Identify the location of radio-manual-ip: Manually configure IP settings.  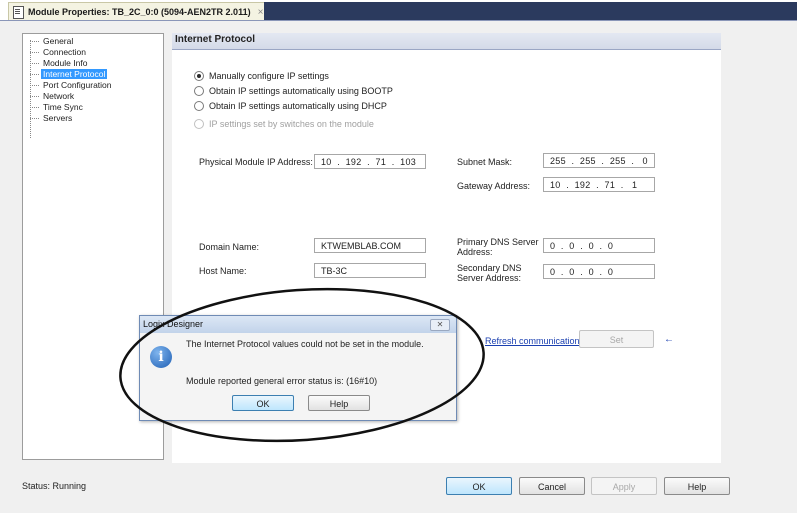
(261, 76).